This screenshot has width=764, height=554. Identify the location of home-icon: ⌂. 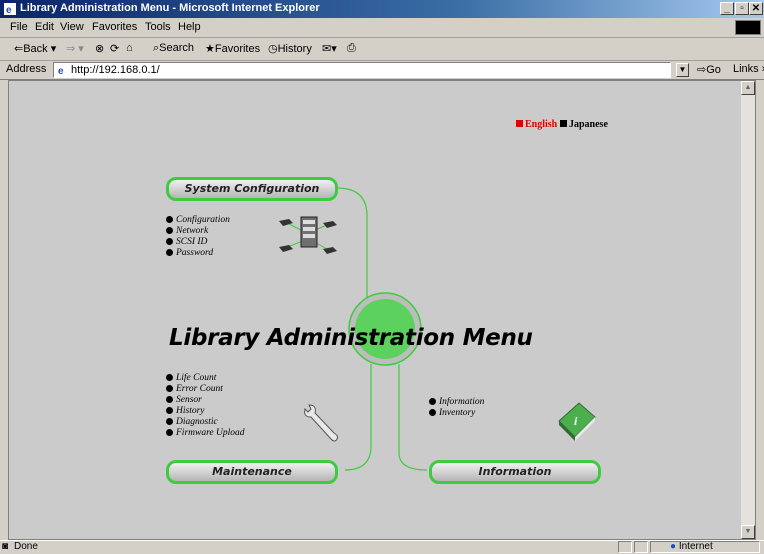
(129, 48).